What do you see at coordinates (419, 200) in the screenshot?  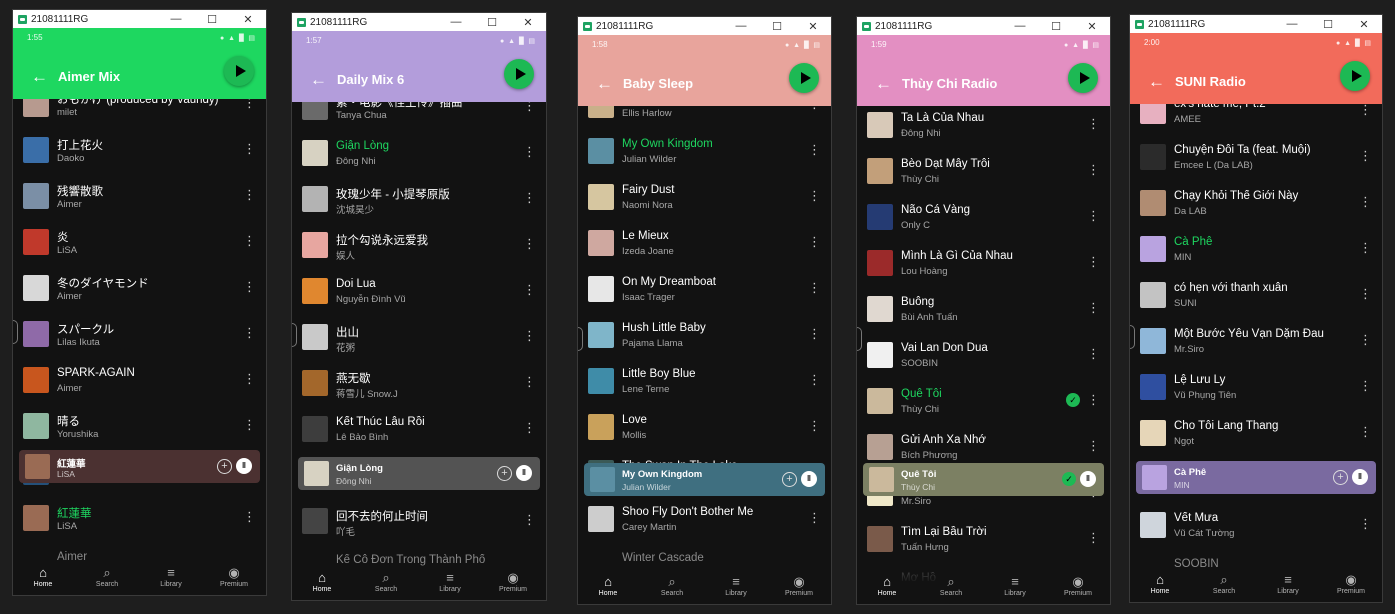 I see `song-row: 玫瑰少年 - 小提琴原版 沈城昊少 ⋮` at bounding box center [419, 200].